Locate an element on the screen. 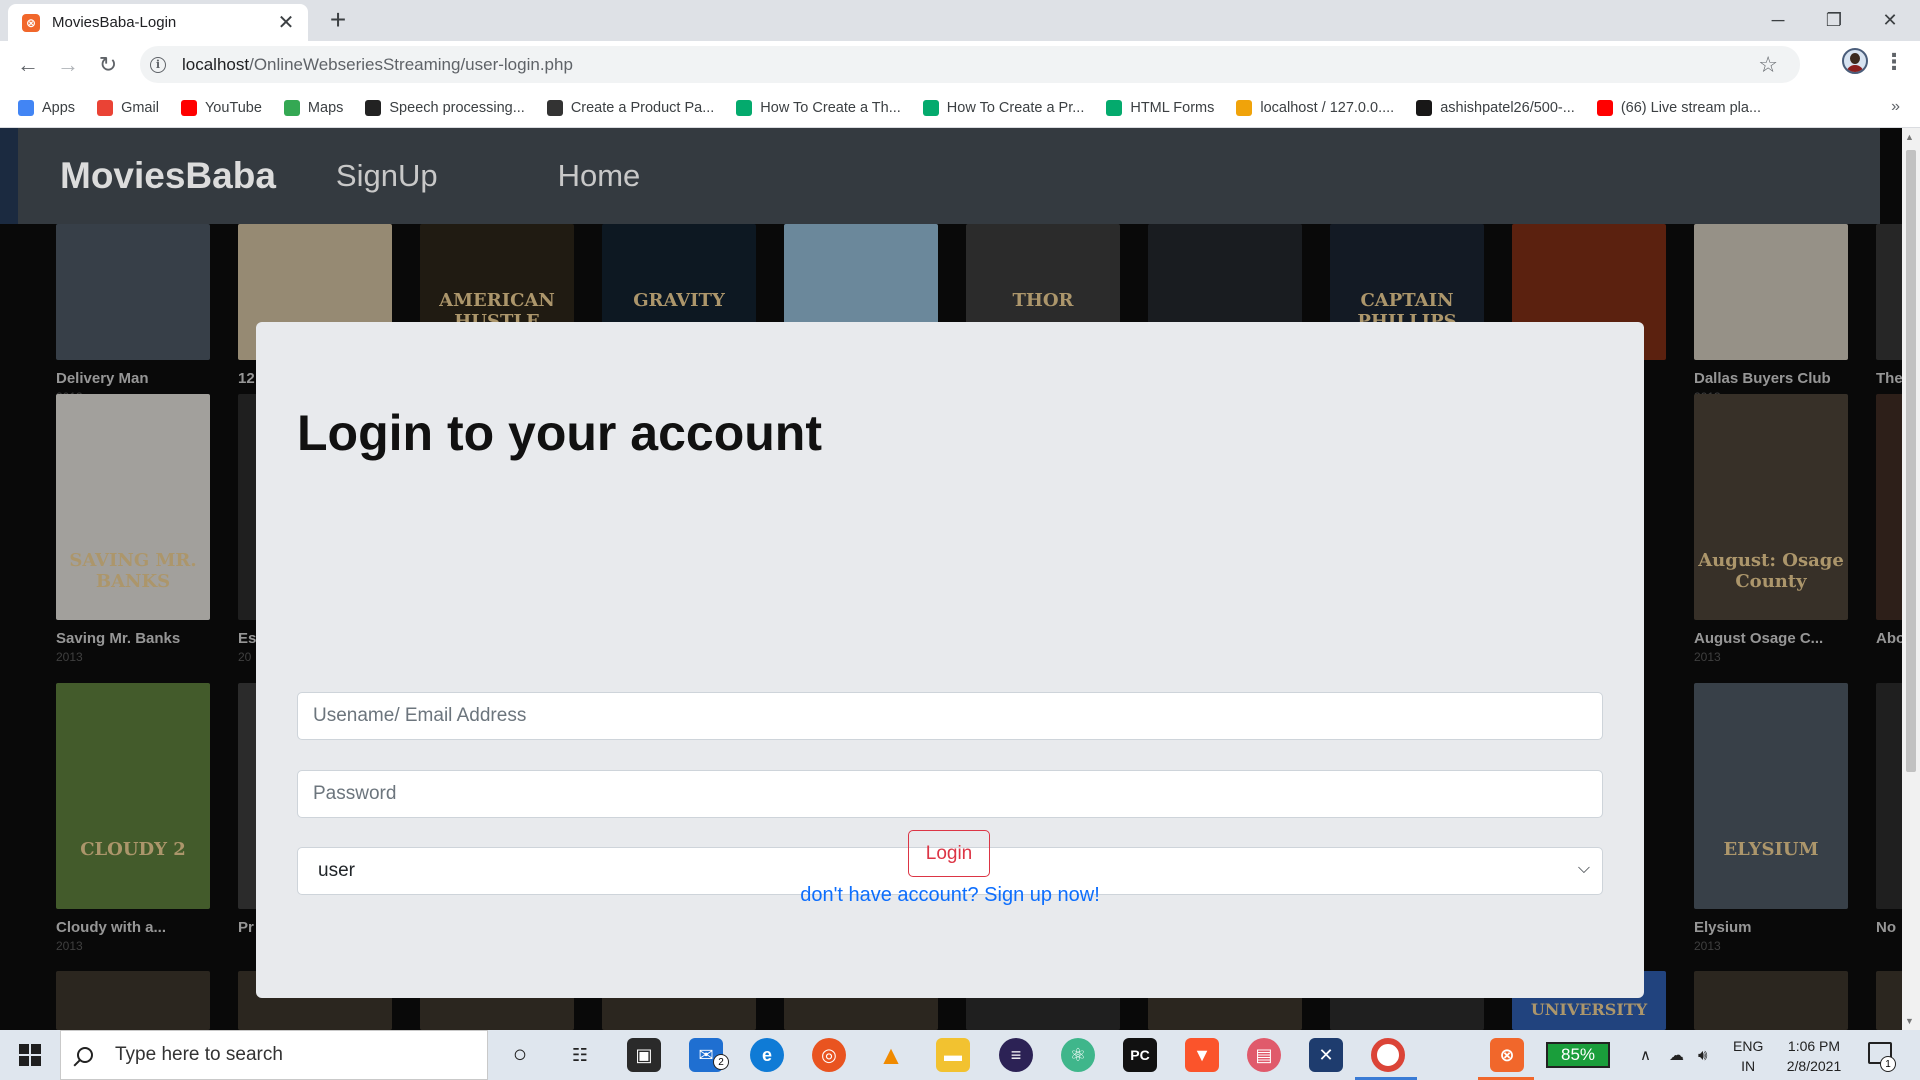 Image resolution: width=1920 pixels, height=1080 pixels. password-input: Password is located at coordinates (950, 794).